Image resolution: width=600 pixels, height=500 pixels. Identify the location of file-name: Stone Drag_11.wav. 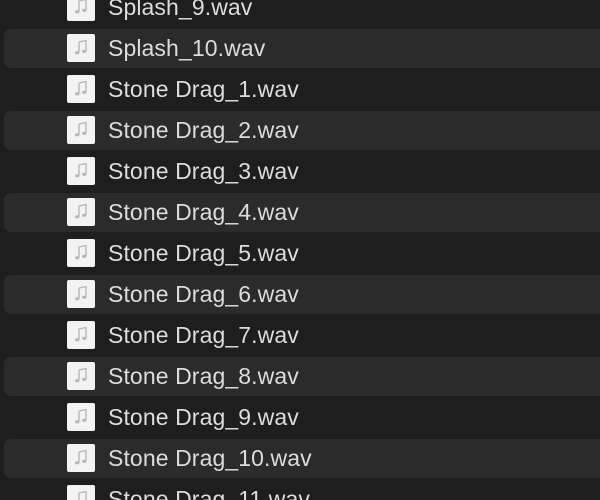
(209, 493).